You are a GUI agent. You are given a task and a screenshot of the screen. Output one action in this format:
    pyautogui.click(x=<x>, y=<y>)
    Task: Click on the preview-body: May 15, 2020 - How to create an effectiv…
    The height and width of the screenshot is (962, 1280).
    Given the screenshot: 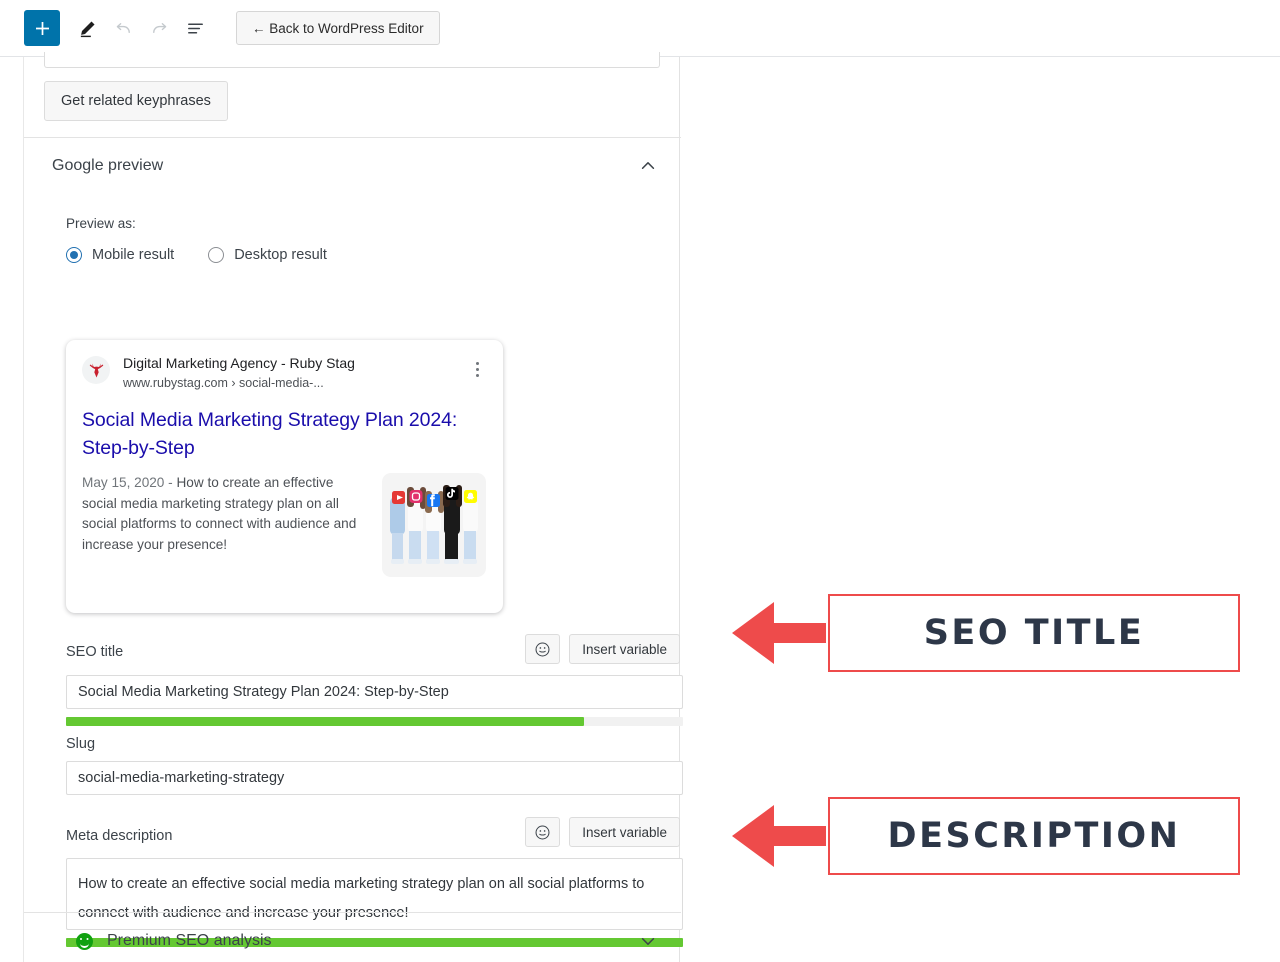 What is the action you would take?
    pyautogui.click(x=284, y=525)
    